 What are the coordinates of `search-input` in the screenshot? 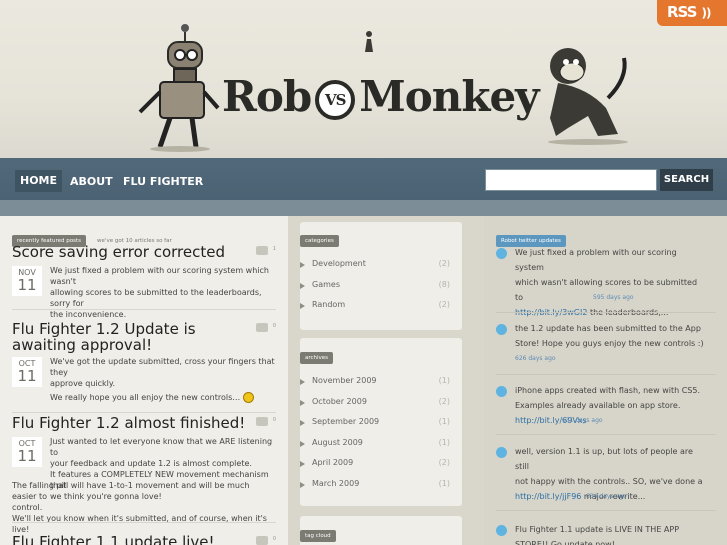 It's located at (571, 180).